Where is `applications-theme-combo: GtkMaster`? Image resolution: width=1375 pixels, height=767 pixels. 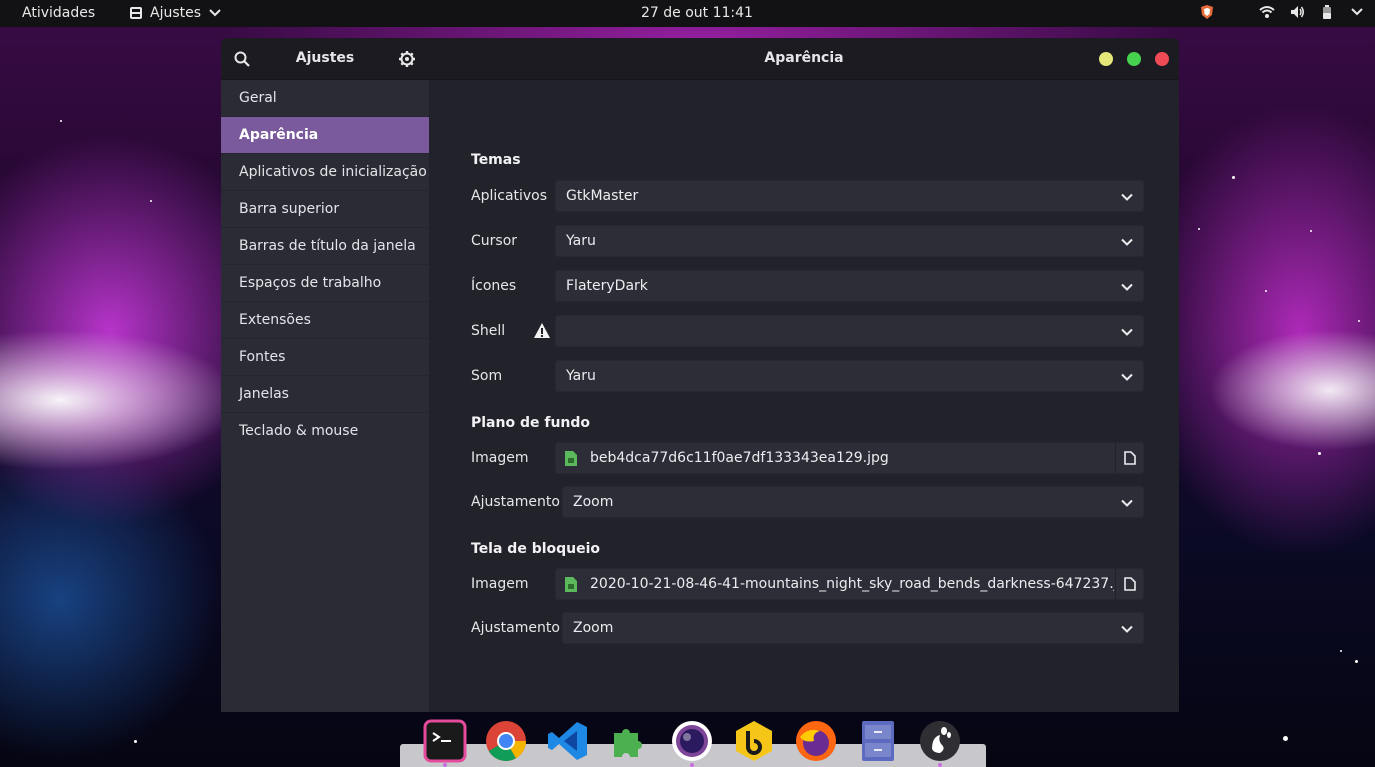 applications-theme-combo: GtkMaster is located at coordinates (849, 196).